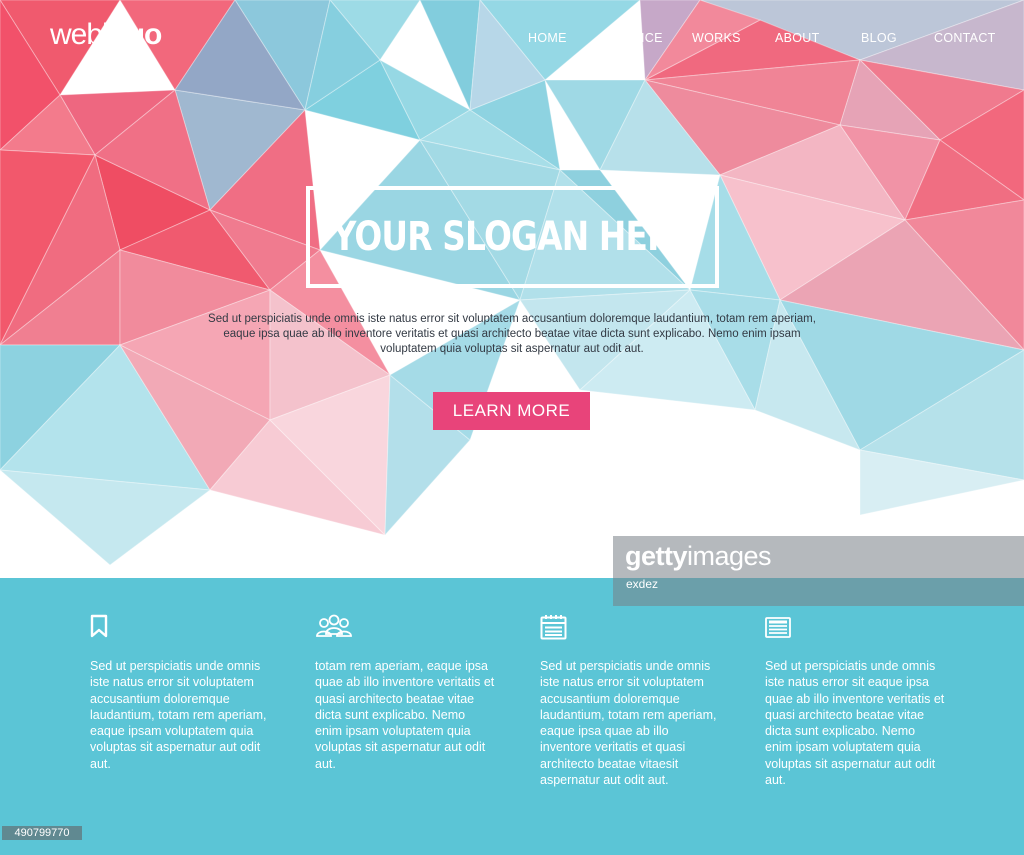 Image resolution: width=1024 pixels, height=855 pixels. I want to click on slogan-heading: YOUR SLOGAN HERE, so click(512, 237).